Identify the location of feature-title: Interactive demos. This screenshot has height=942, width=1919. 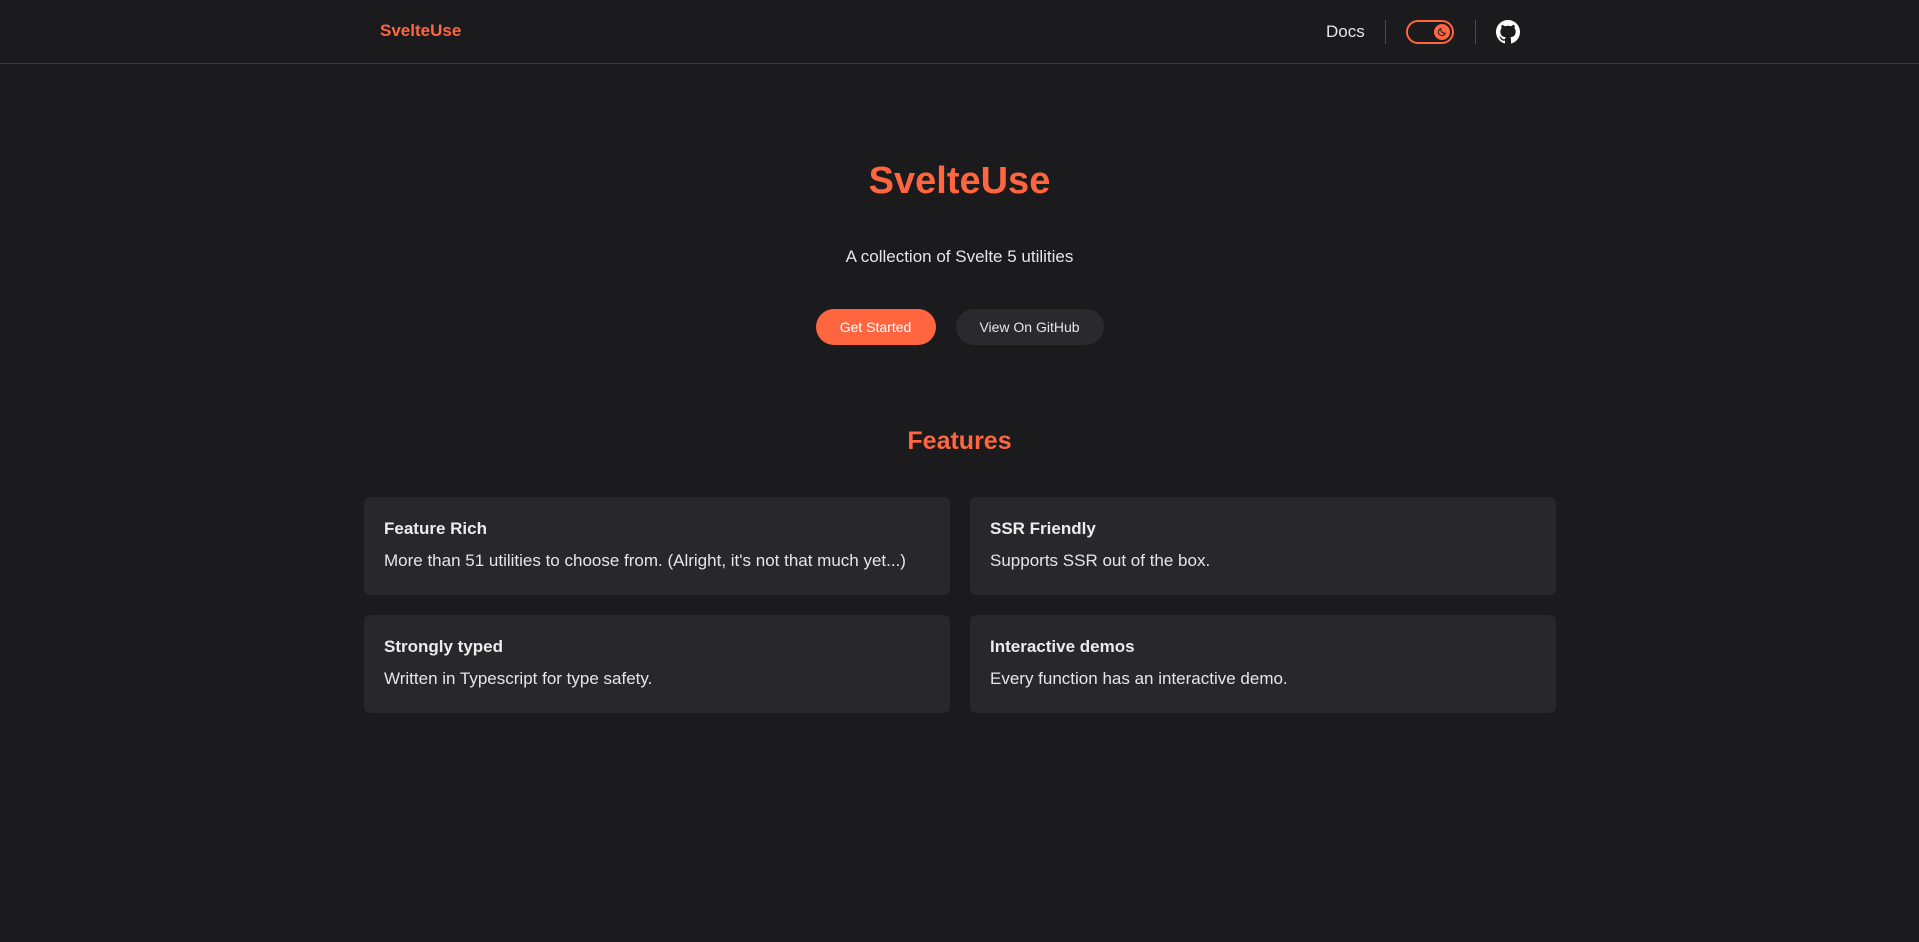
(1062, 646).